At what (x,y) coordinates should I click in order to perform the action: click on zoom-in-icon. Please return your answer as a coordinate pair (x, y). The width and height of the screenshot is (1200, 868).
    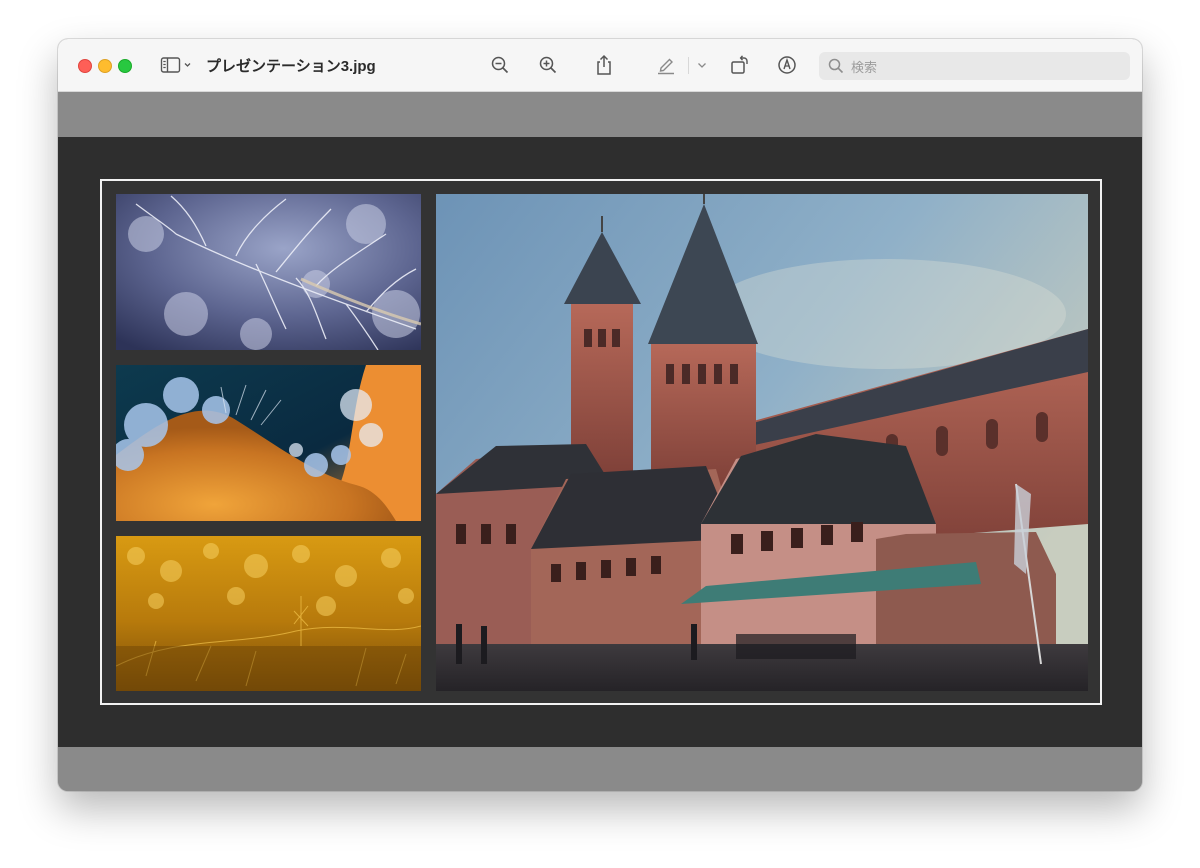
    Looking at the image, I should click on (548, 65).